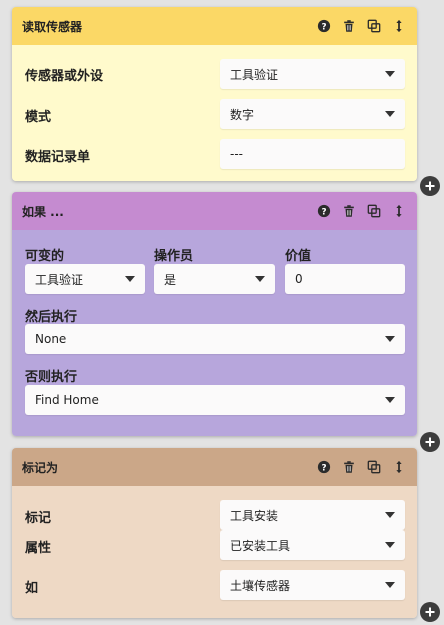 Image resolution: width=444 pixels, height=625 pixels. Describe the element at coordinates (236, 154) in the screenshot. I see `datalog-value: ---` at that location.